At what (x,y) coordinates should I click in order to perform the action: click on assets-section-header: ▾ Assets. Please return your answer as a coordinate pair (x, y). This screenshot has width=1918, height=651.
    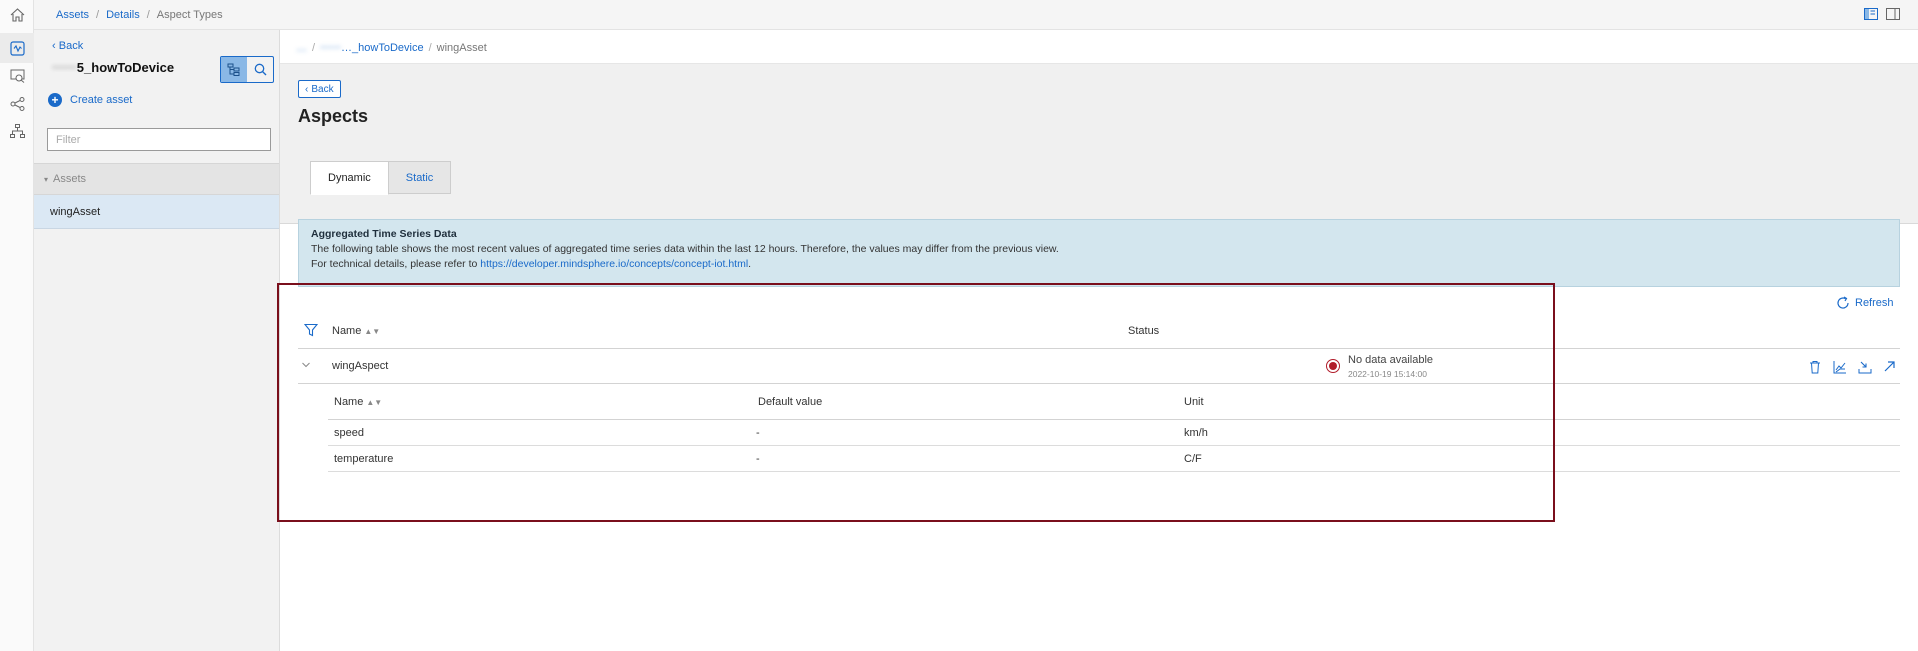
    Looking at the image, I should click on (156, 179).